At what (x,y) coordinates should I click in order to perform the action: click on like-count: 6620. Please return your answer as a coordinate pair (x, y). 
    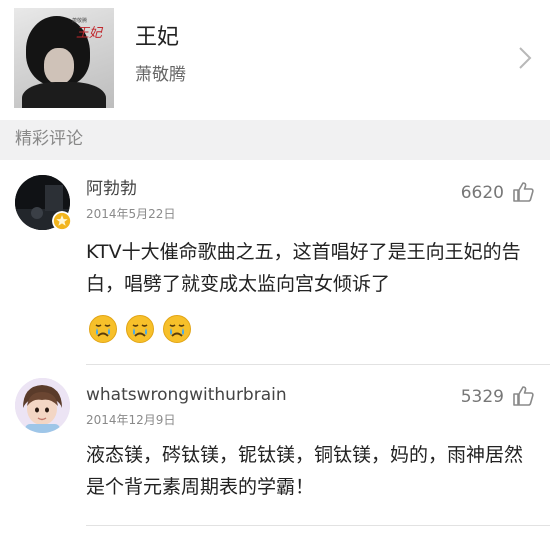
    Looking at the image, I should click on (482, 193).